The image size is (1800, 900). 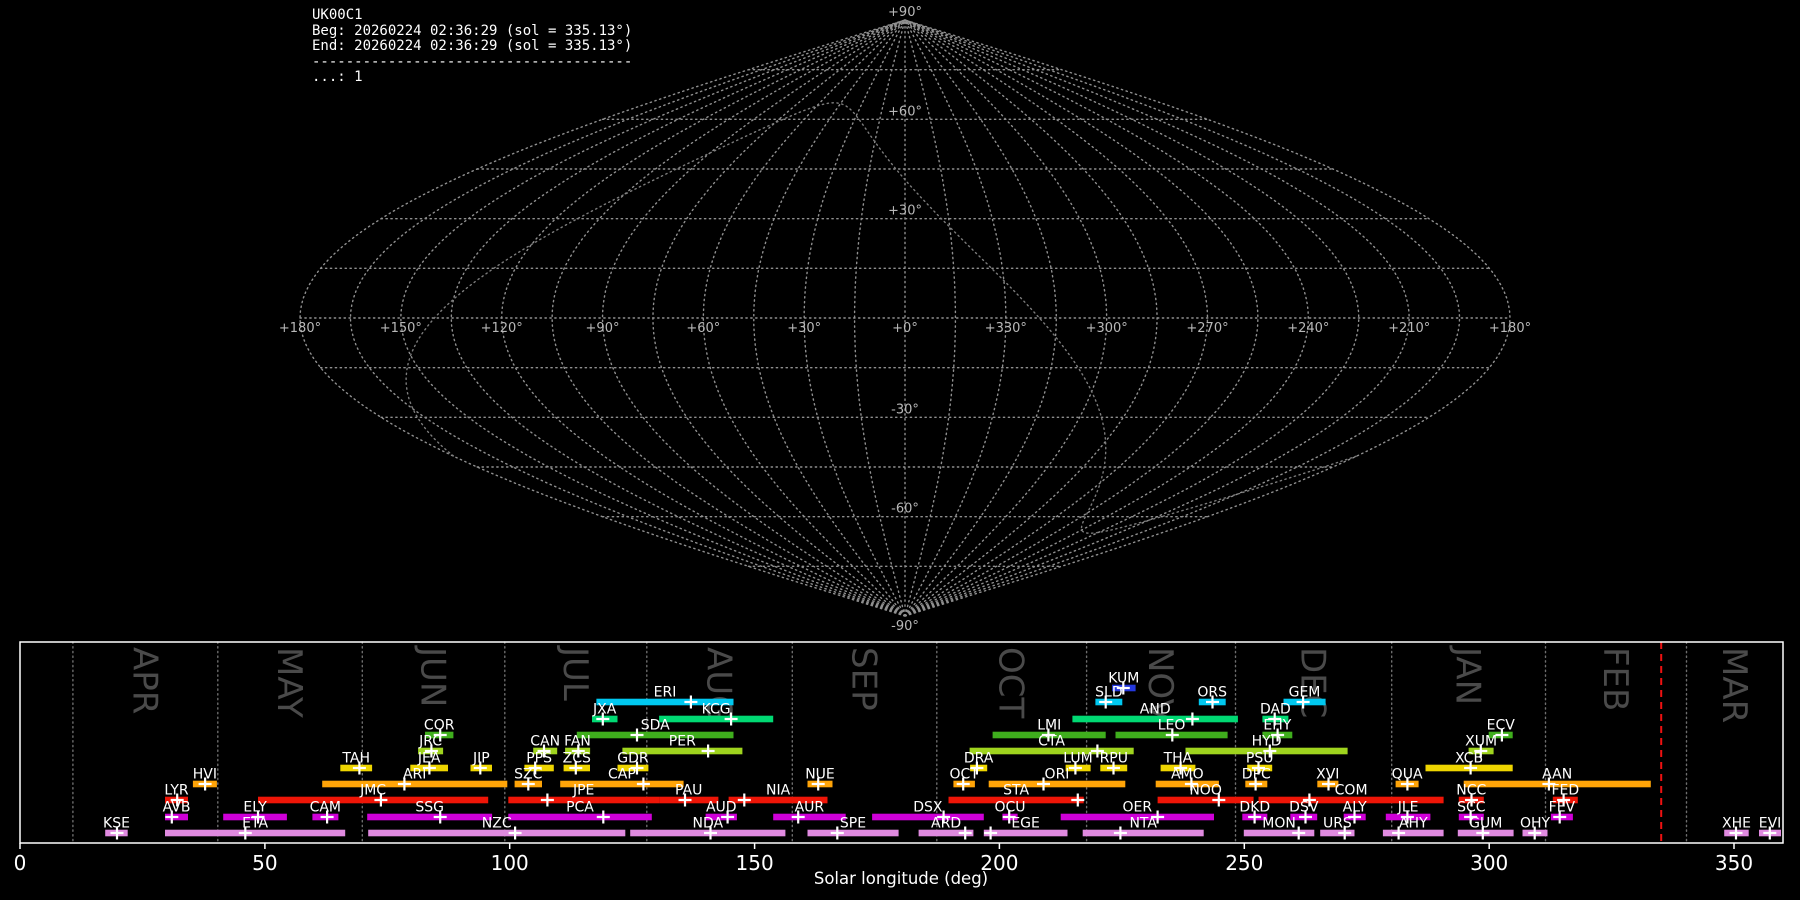 What do you see at coordinates (433, 676) in the screenshot?
I see `month-label-jun: JUN` at bounding box center [433, 676].